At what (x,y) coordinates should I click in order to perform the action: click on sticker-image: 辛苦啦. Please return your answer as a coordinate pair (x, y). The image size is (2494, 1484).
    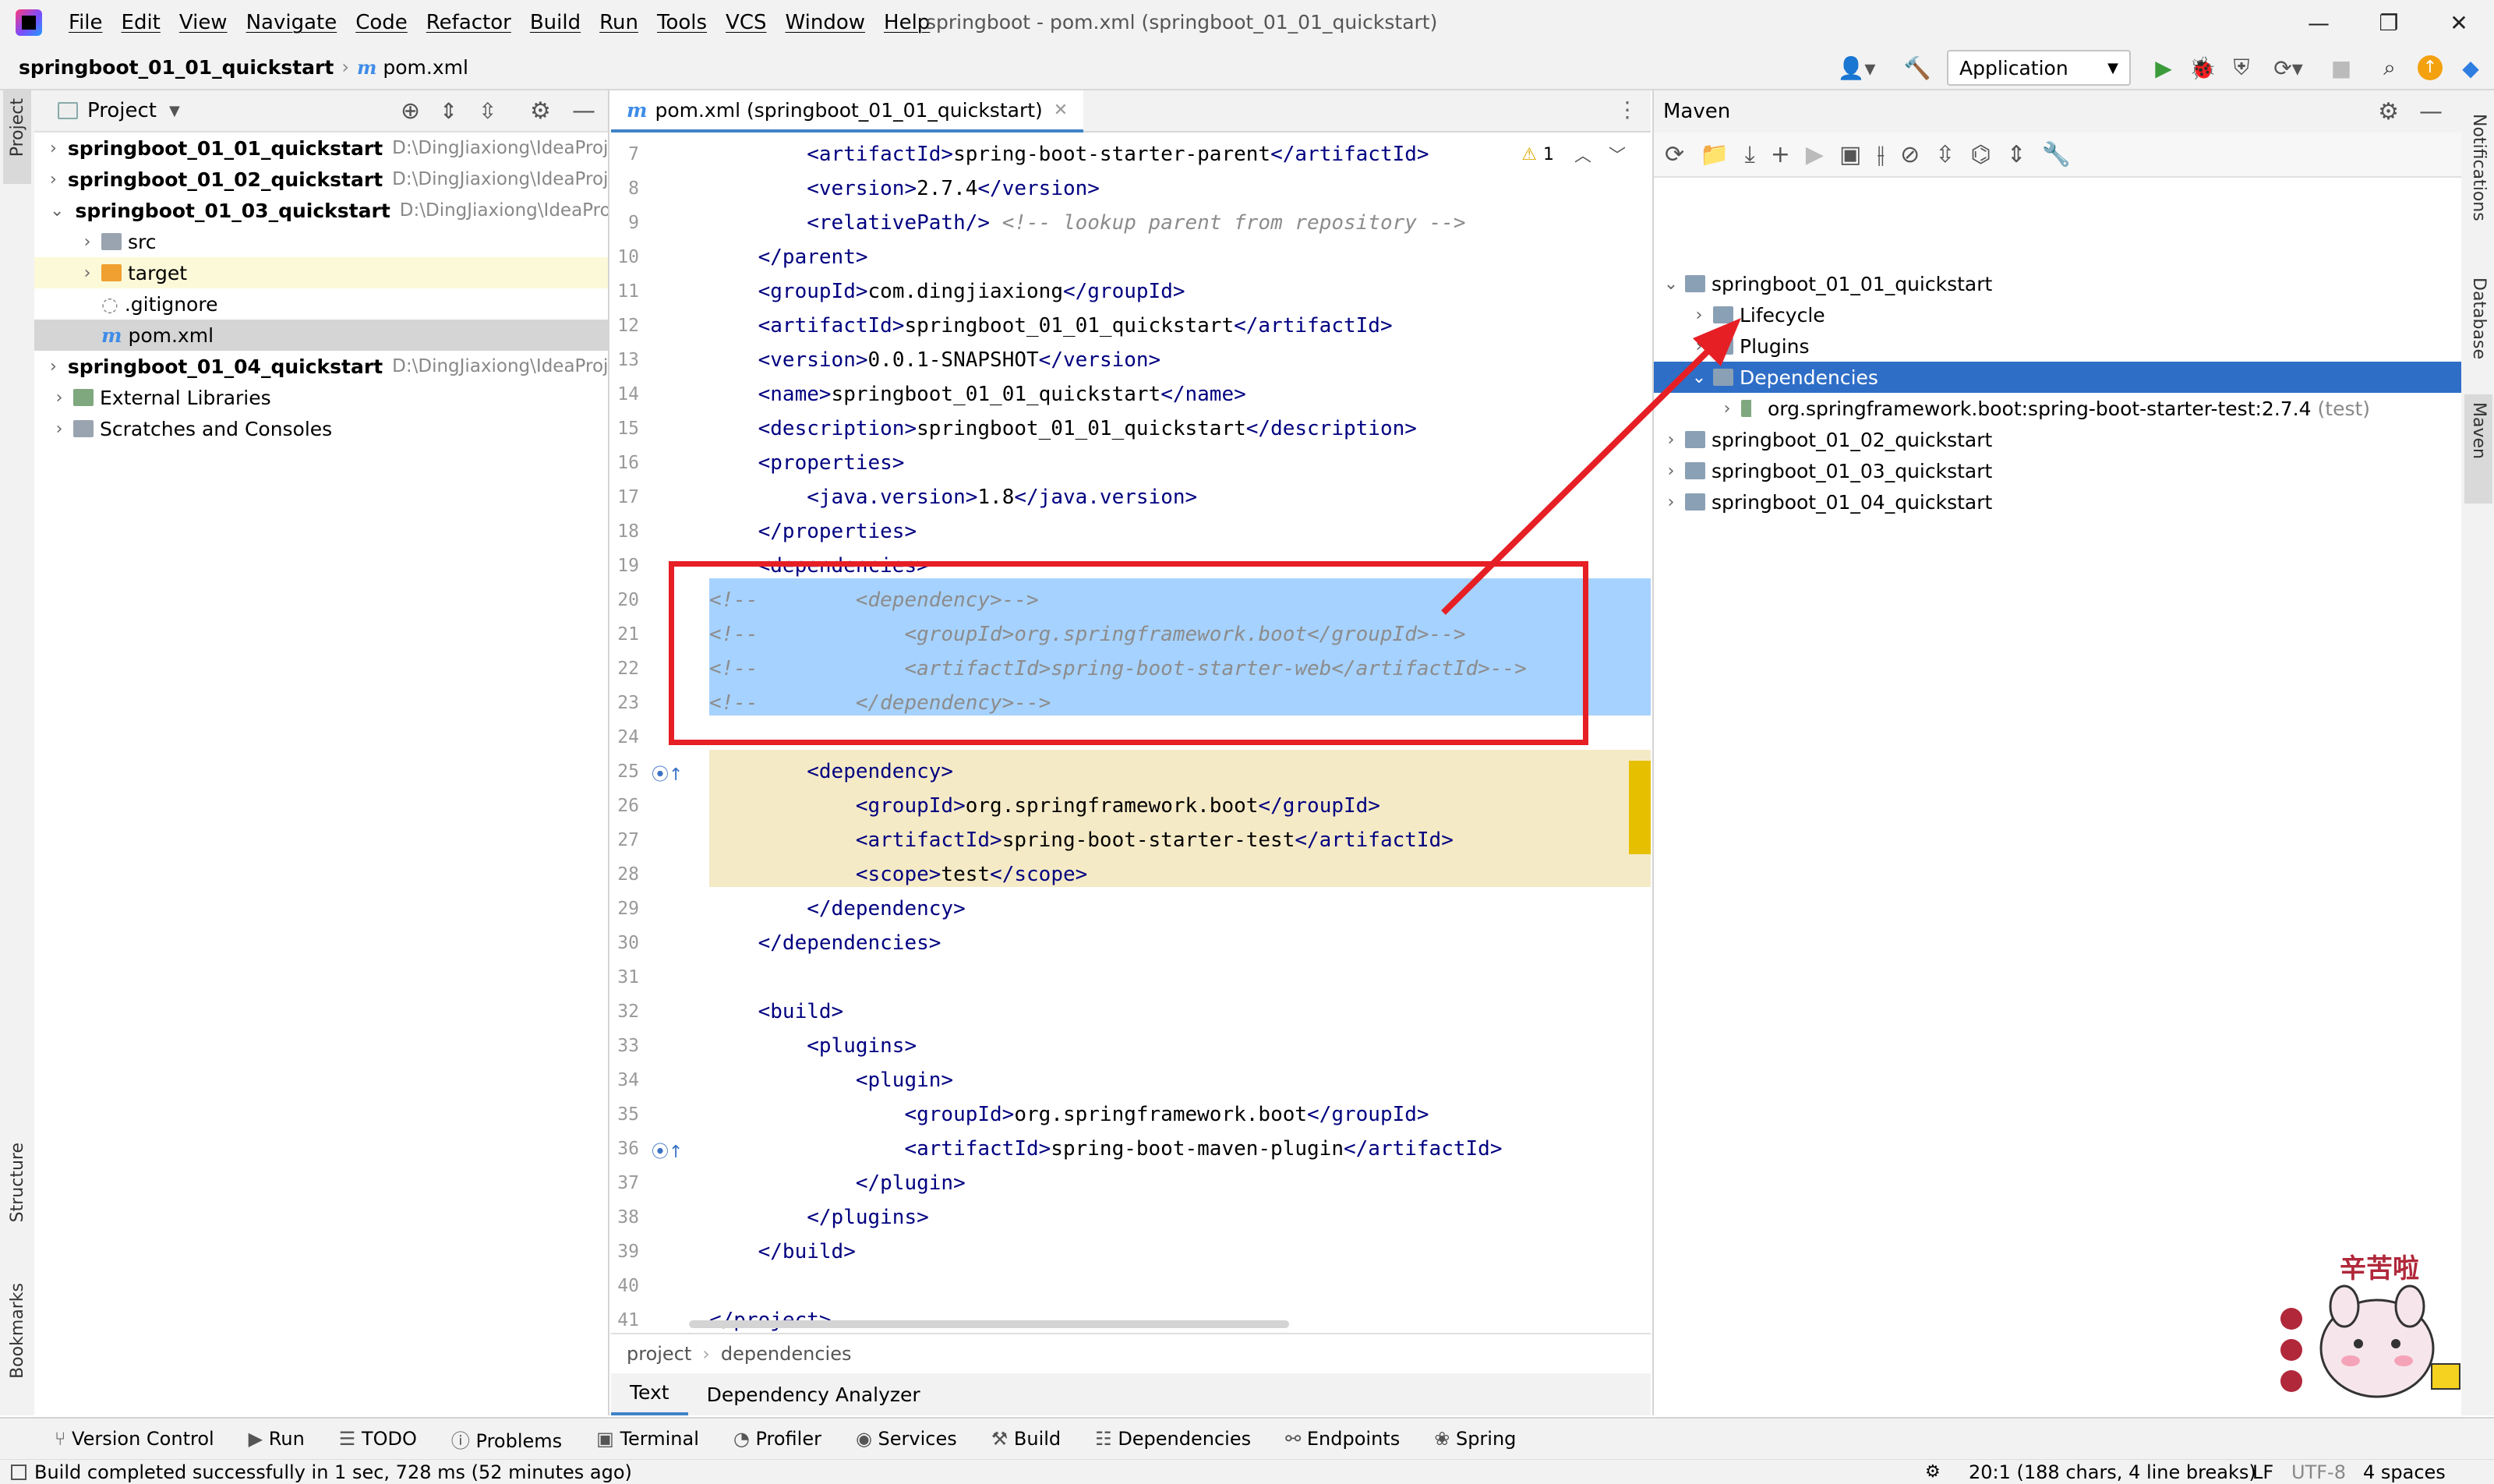
    Looking at the image, I should click on (2373, 1333).